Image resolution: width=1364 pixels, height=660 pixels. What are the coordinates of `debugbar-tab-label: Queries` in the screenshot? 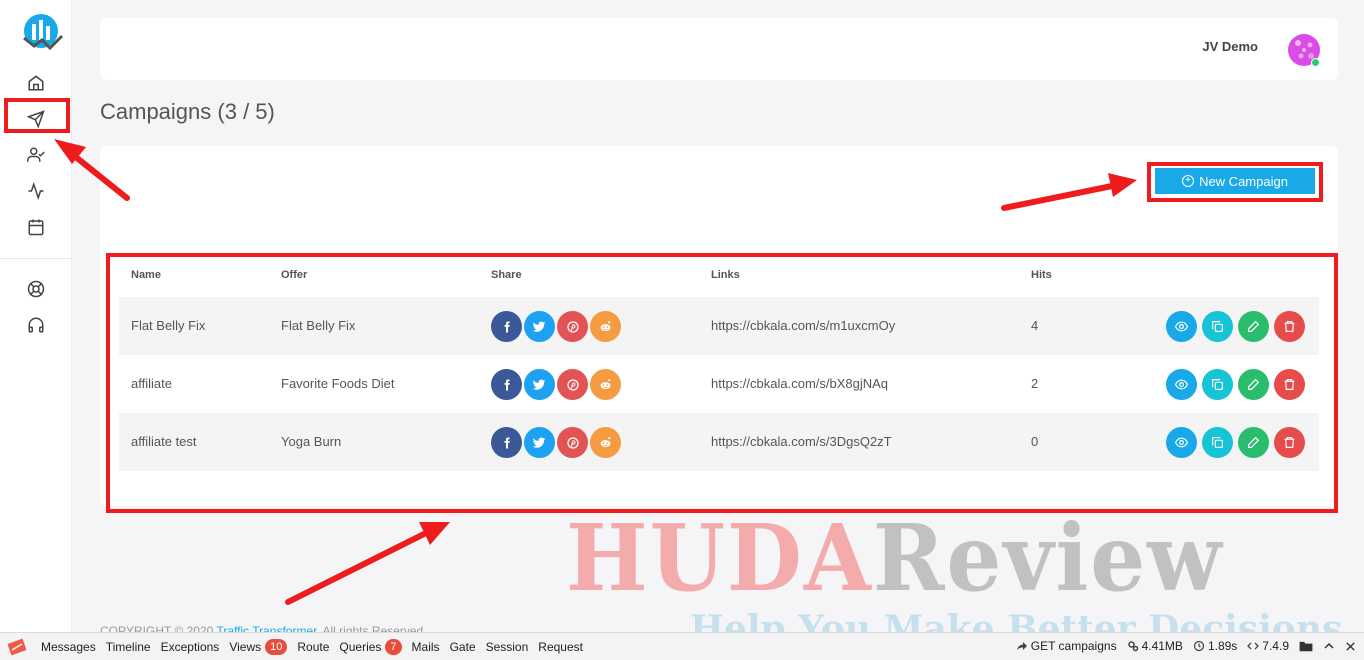 It's located at (360, 647).